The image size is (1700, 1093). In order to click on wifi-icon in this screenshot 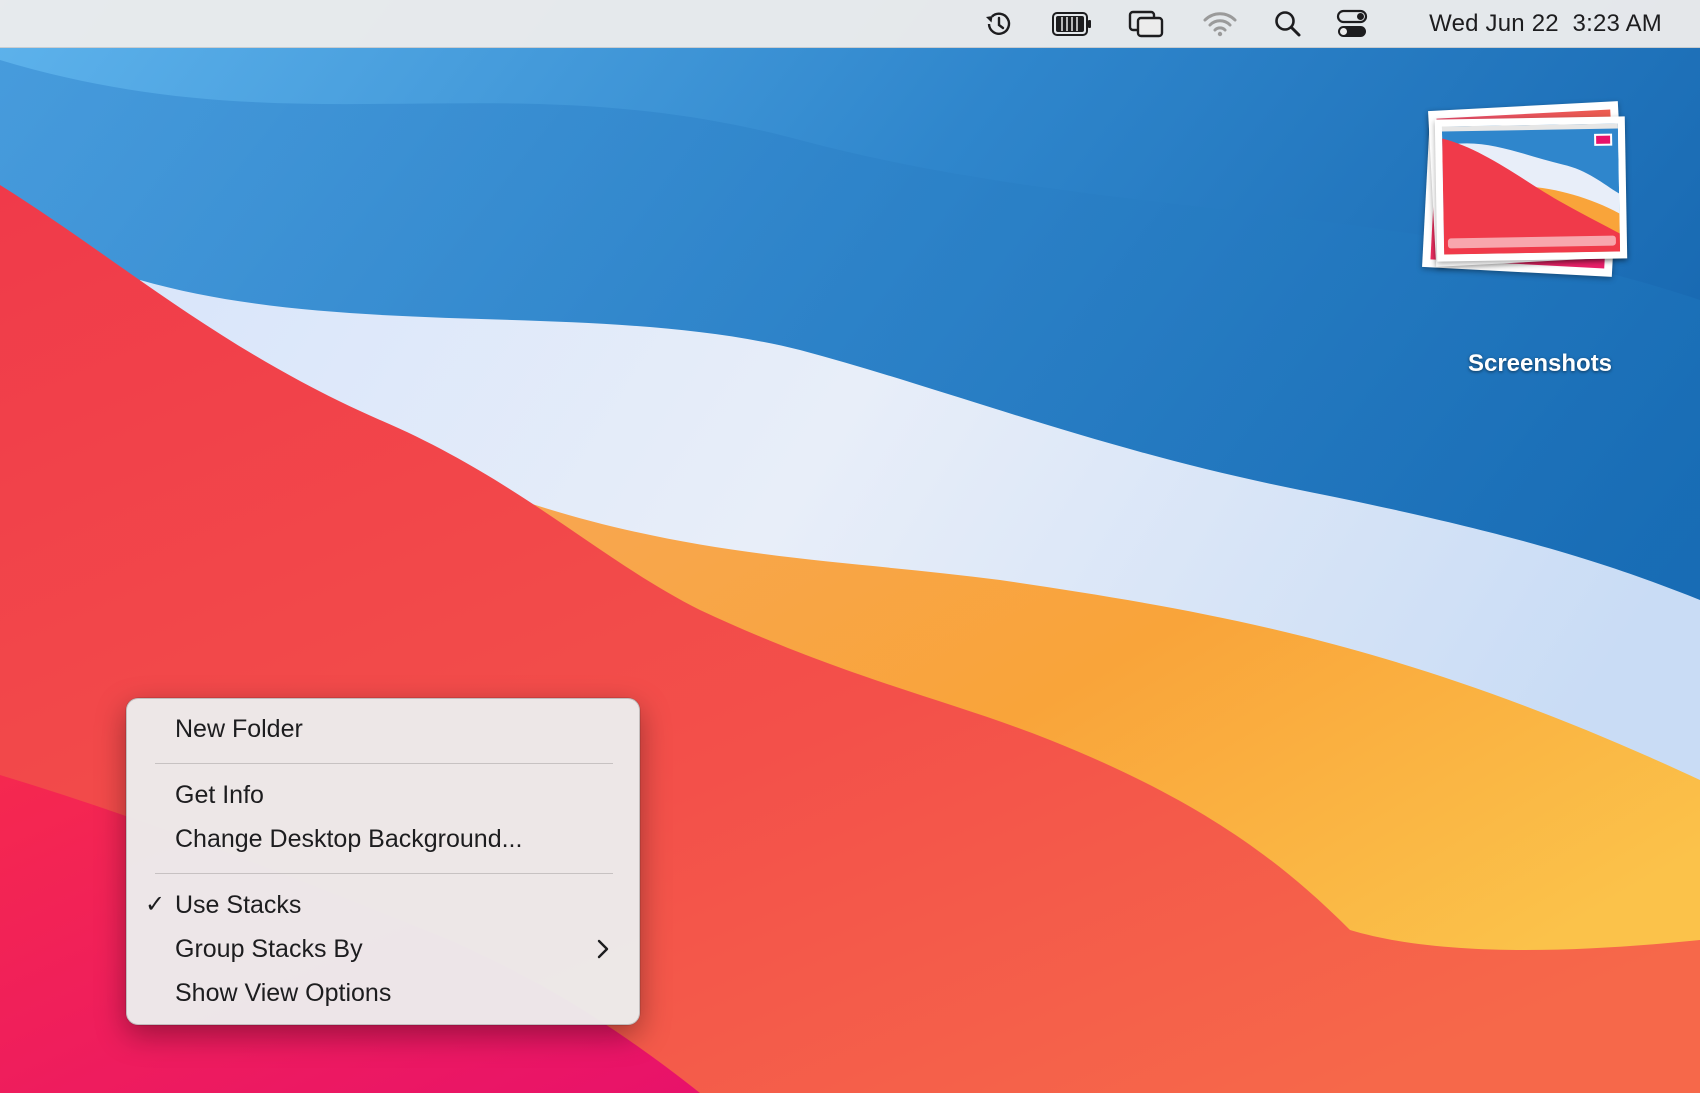, I will do `click(1220, 24)`.